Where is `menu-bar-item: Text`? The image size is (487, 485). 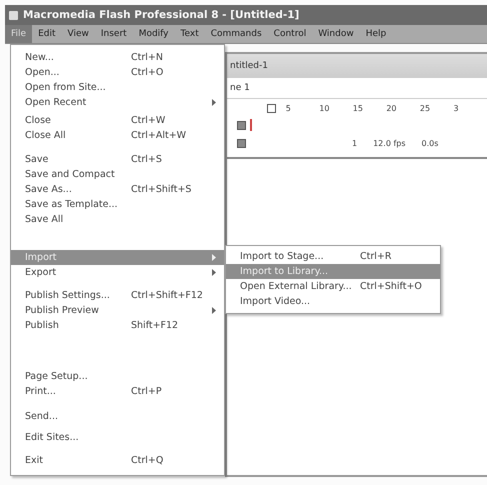 menu-bar-item: Text is located at coordinates (189, 34).